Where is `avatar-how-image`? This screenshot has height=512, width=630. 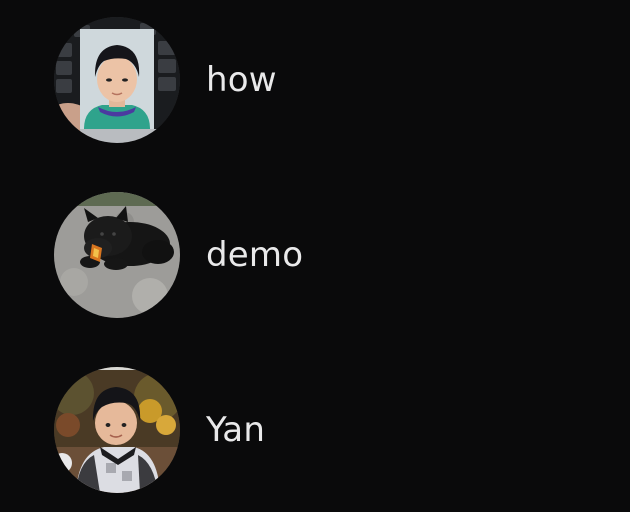
avatar-how-image is located at coordinates (117, 80).